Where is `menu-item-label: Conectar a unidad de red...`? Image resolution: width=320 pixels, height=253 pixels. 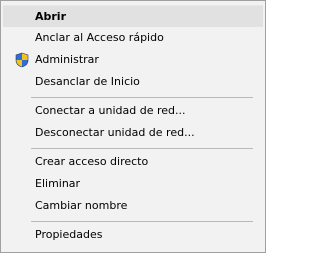
menu-item-label: Conectar a unidad de red... is located at coordinates (110, 110).